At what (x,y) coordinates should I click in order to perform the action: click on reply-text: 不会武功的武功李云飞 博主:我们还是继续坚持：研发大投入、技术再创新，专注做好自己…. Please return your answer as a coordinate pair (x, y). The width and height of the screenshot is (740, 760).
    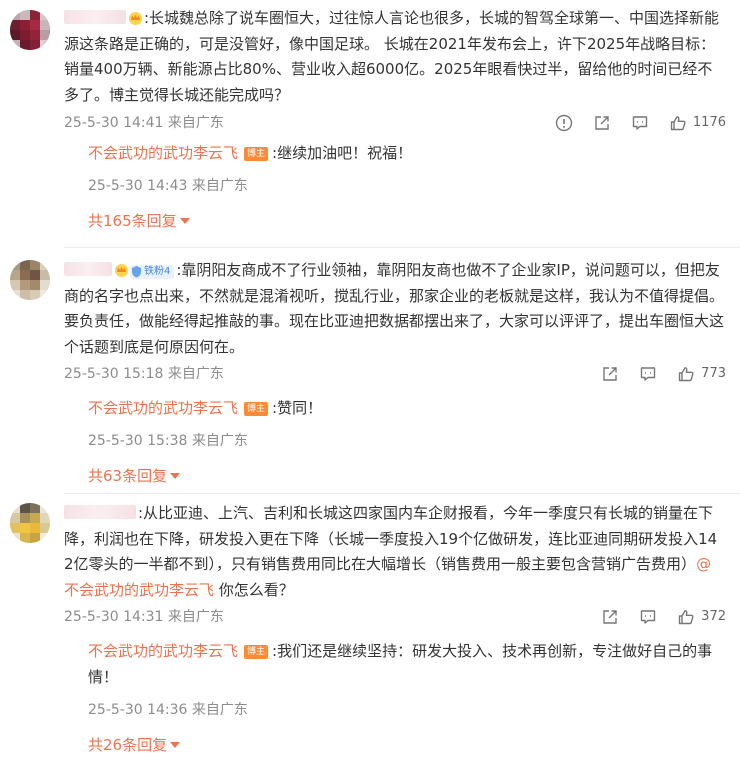
    Looking at the image, I should click on (400, 664).